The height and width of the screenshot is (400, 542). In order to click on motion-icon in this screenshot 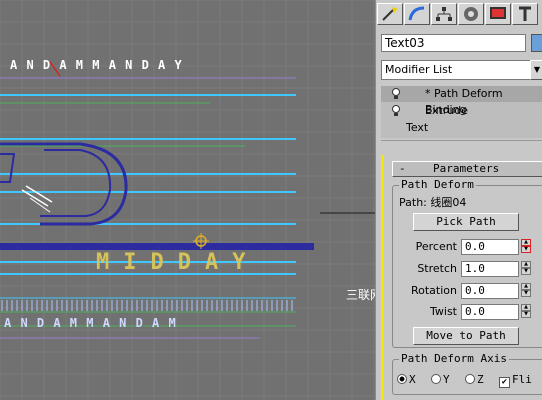, I will do `click(471, 14)`.